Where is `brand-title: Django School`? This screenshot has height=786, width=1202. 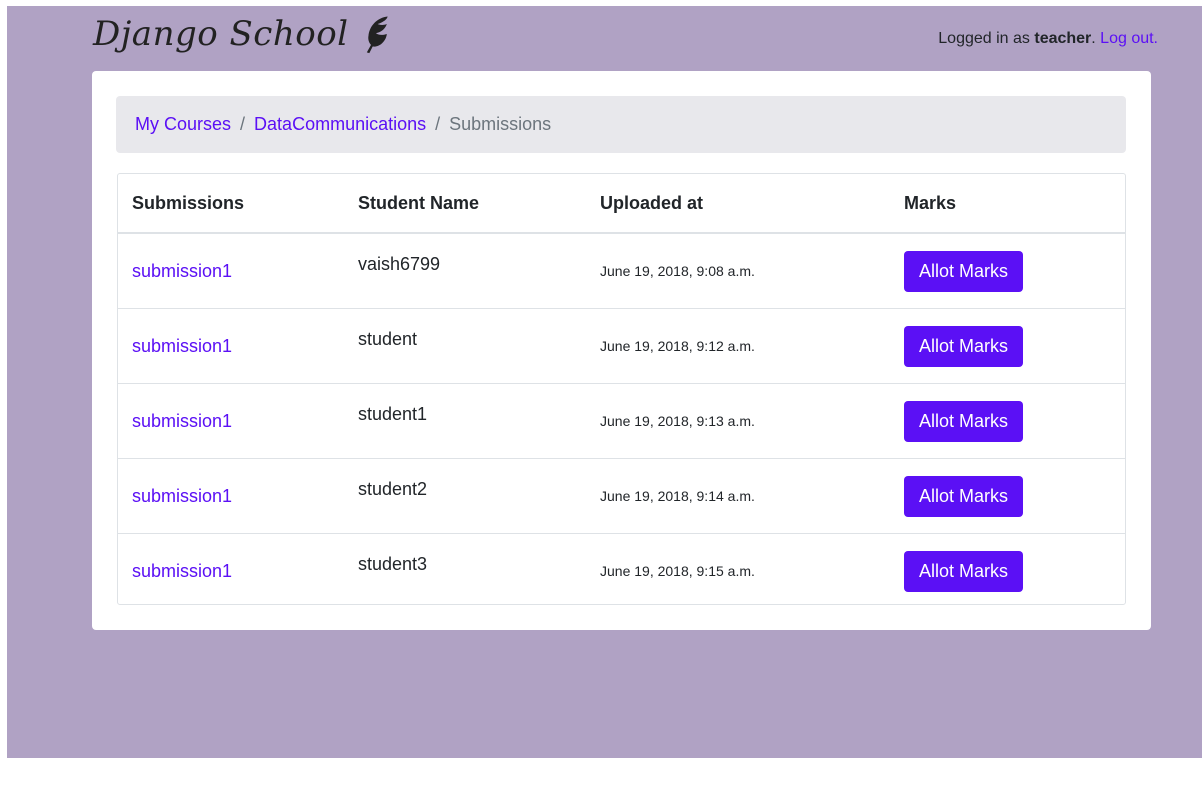
brand-title: Django School is located at coordinates (221, 34).